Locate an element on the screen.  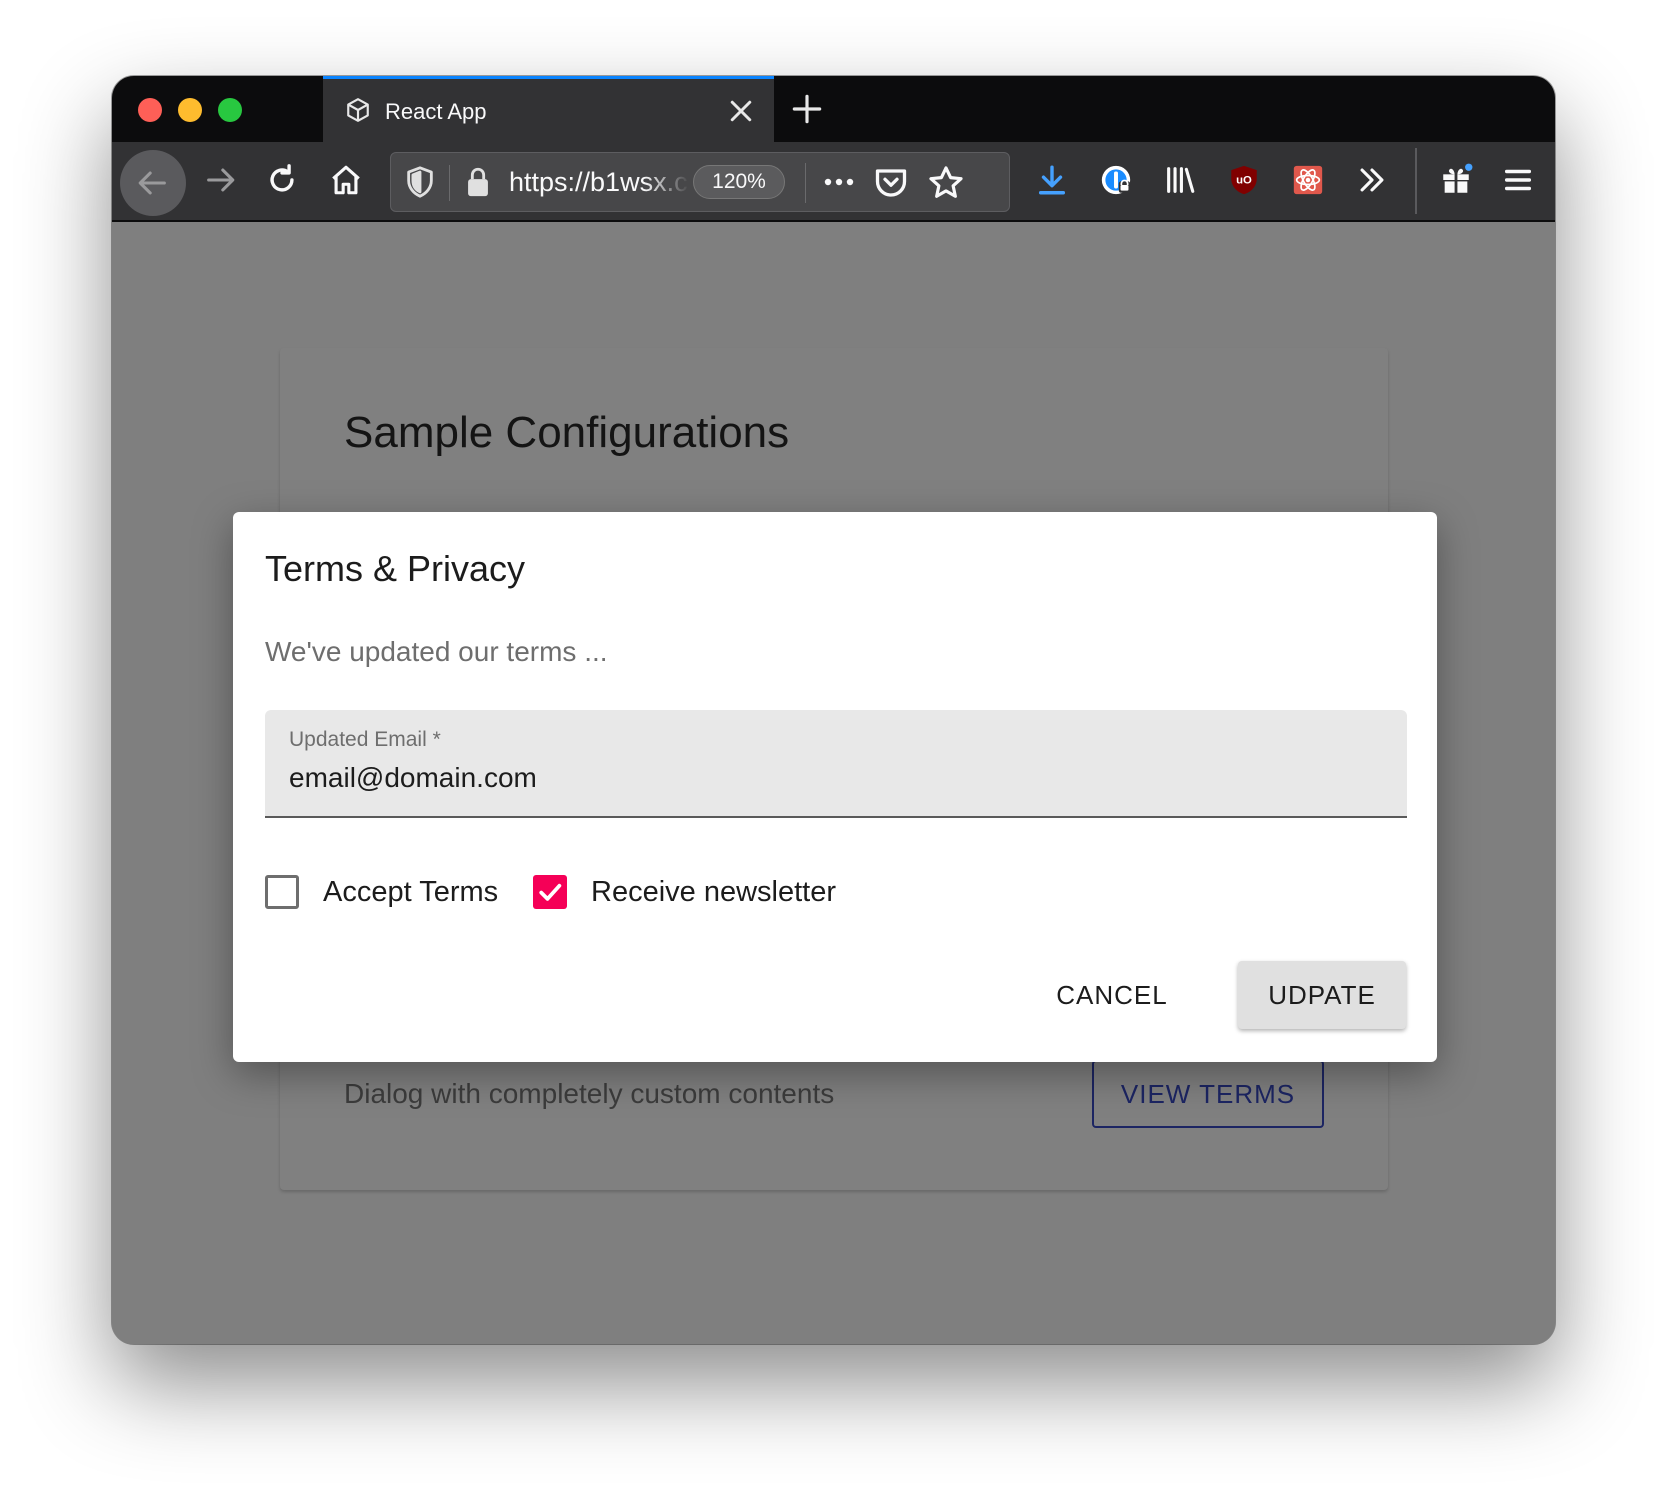
email-input is located at coordinates (829, 778).